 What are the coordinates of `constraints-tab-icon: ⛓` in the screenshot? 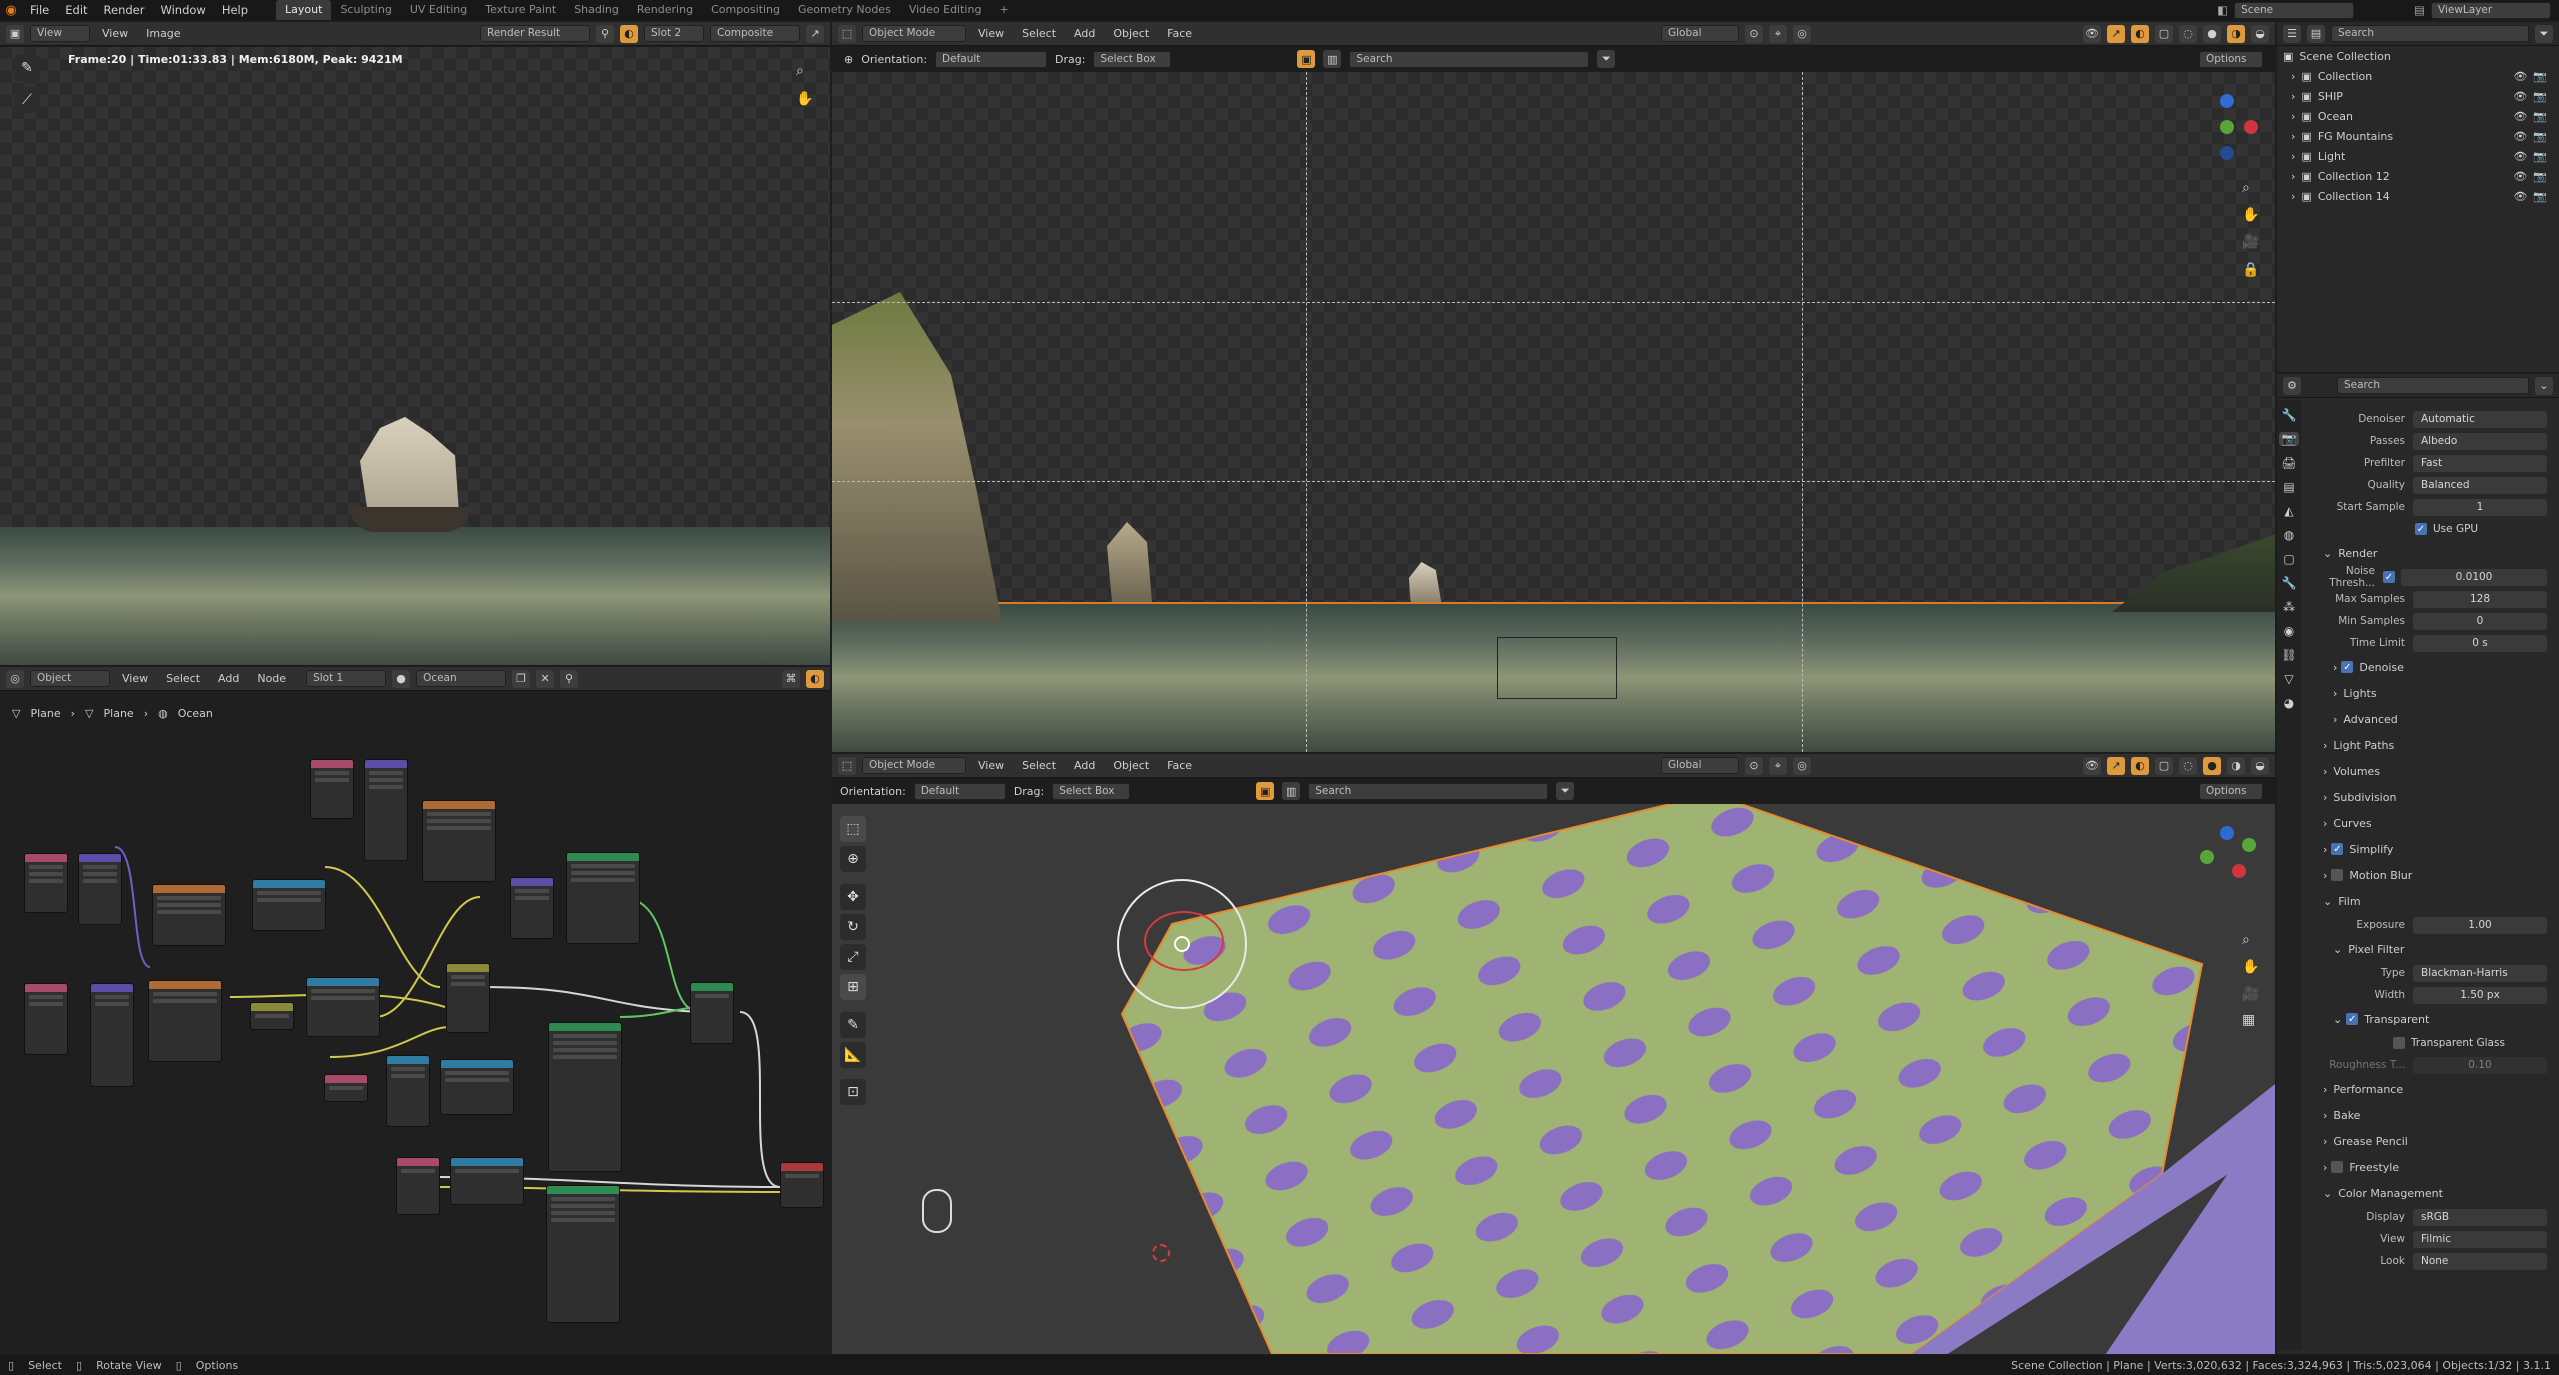 It's located at (2288, 655).